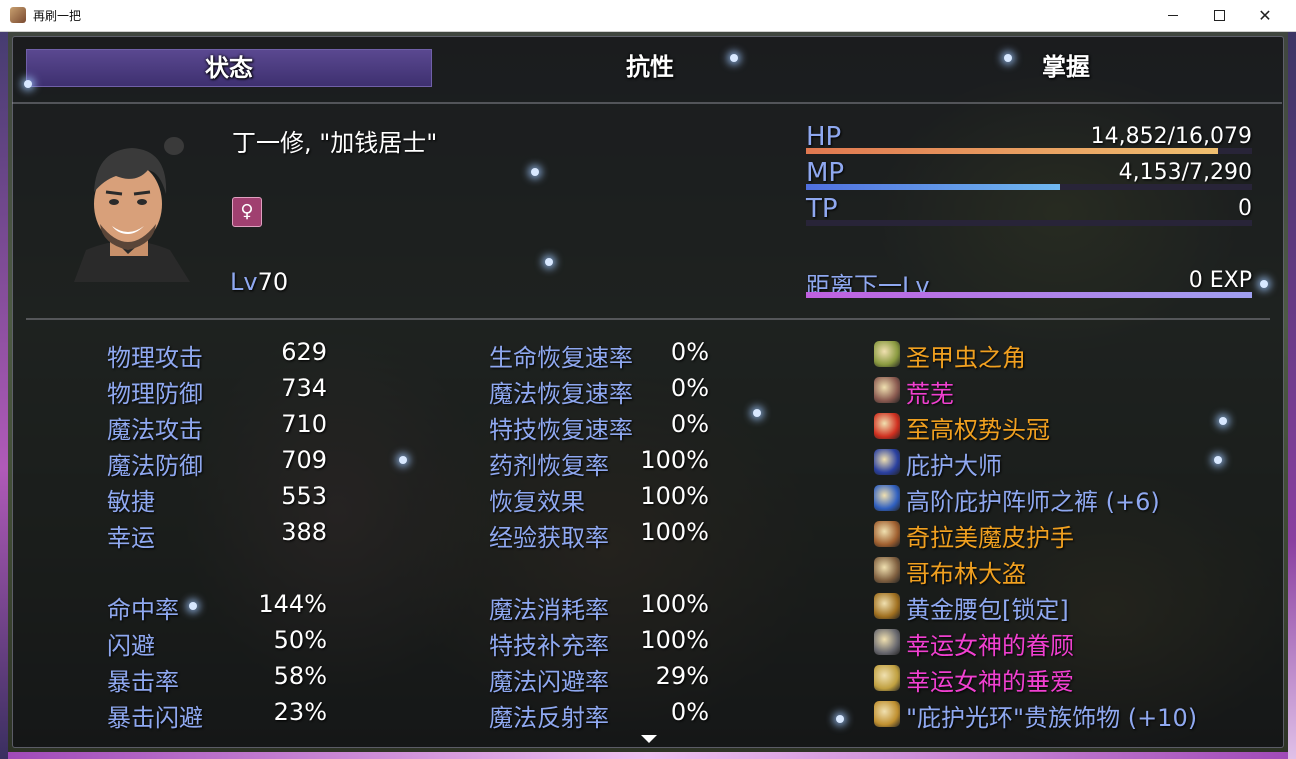 This screenshot has width=1296, height=759. What do you see at coordinates (561, 430) in the screenshot?
I see `stat-name: 特技恢复速率` at bounding box center [561, 430].